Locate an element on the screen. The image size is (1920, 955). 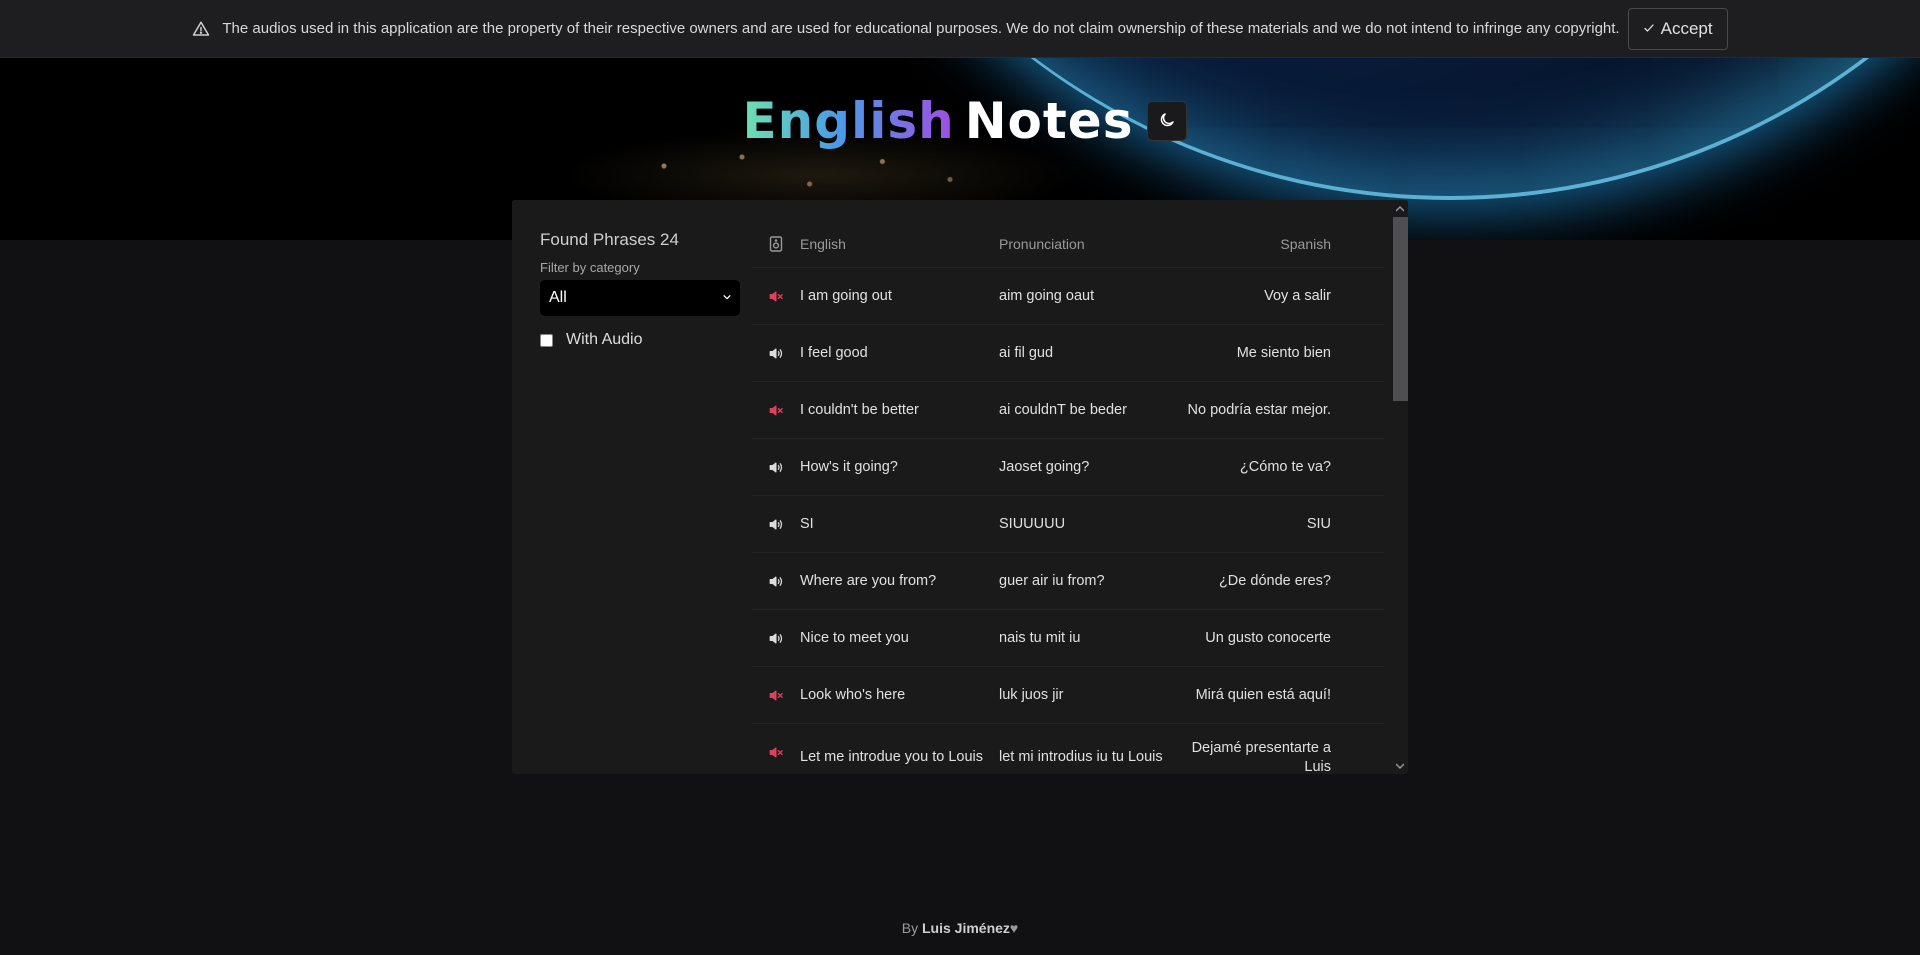
title-english: English is located at coordinates (848, 121).